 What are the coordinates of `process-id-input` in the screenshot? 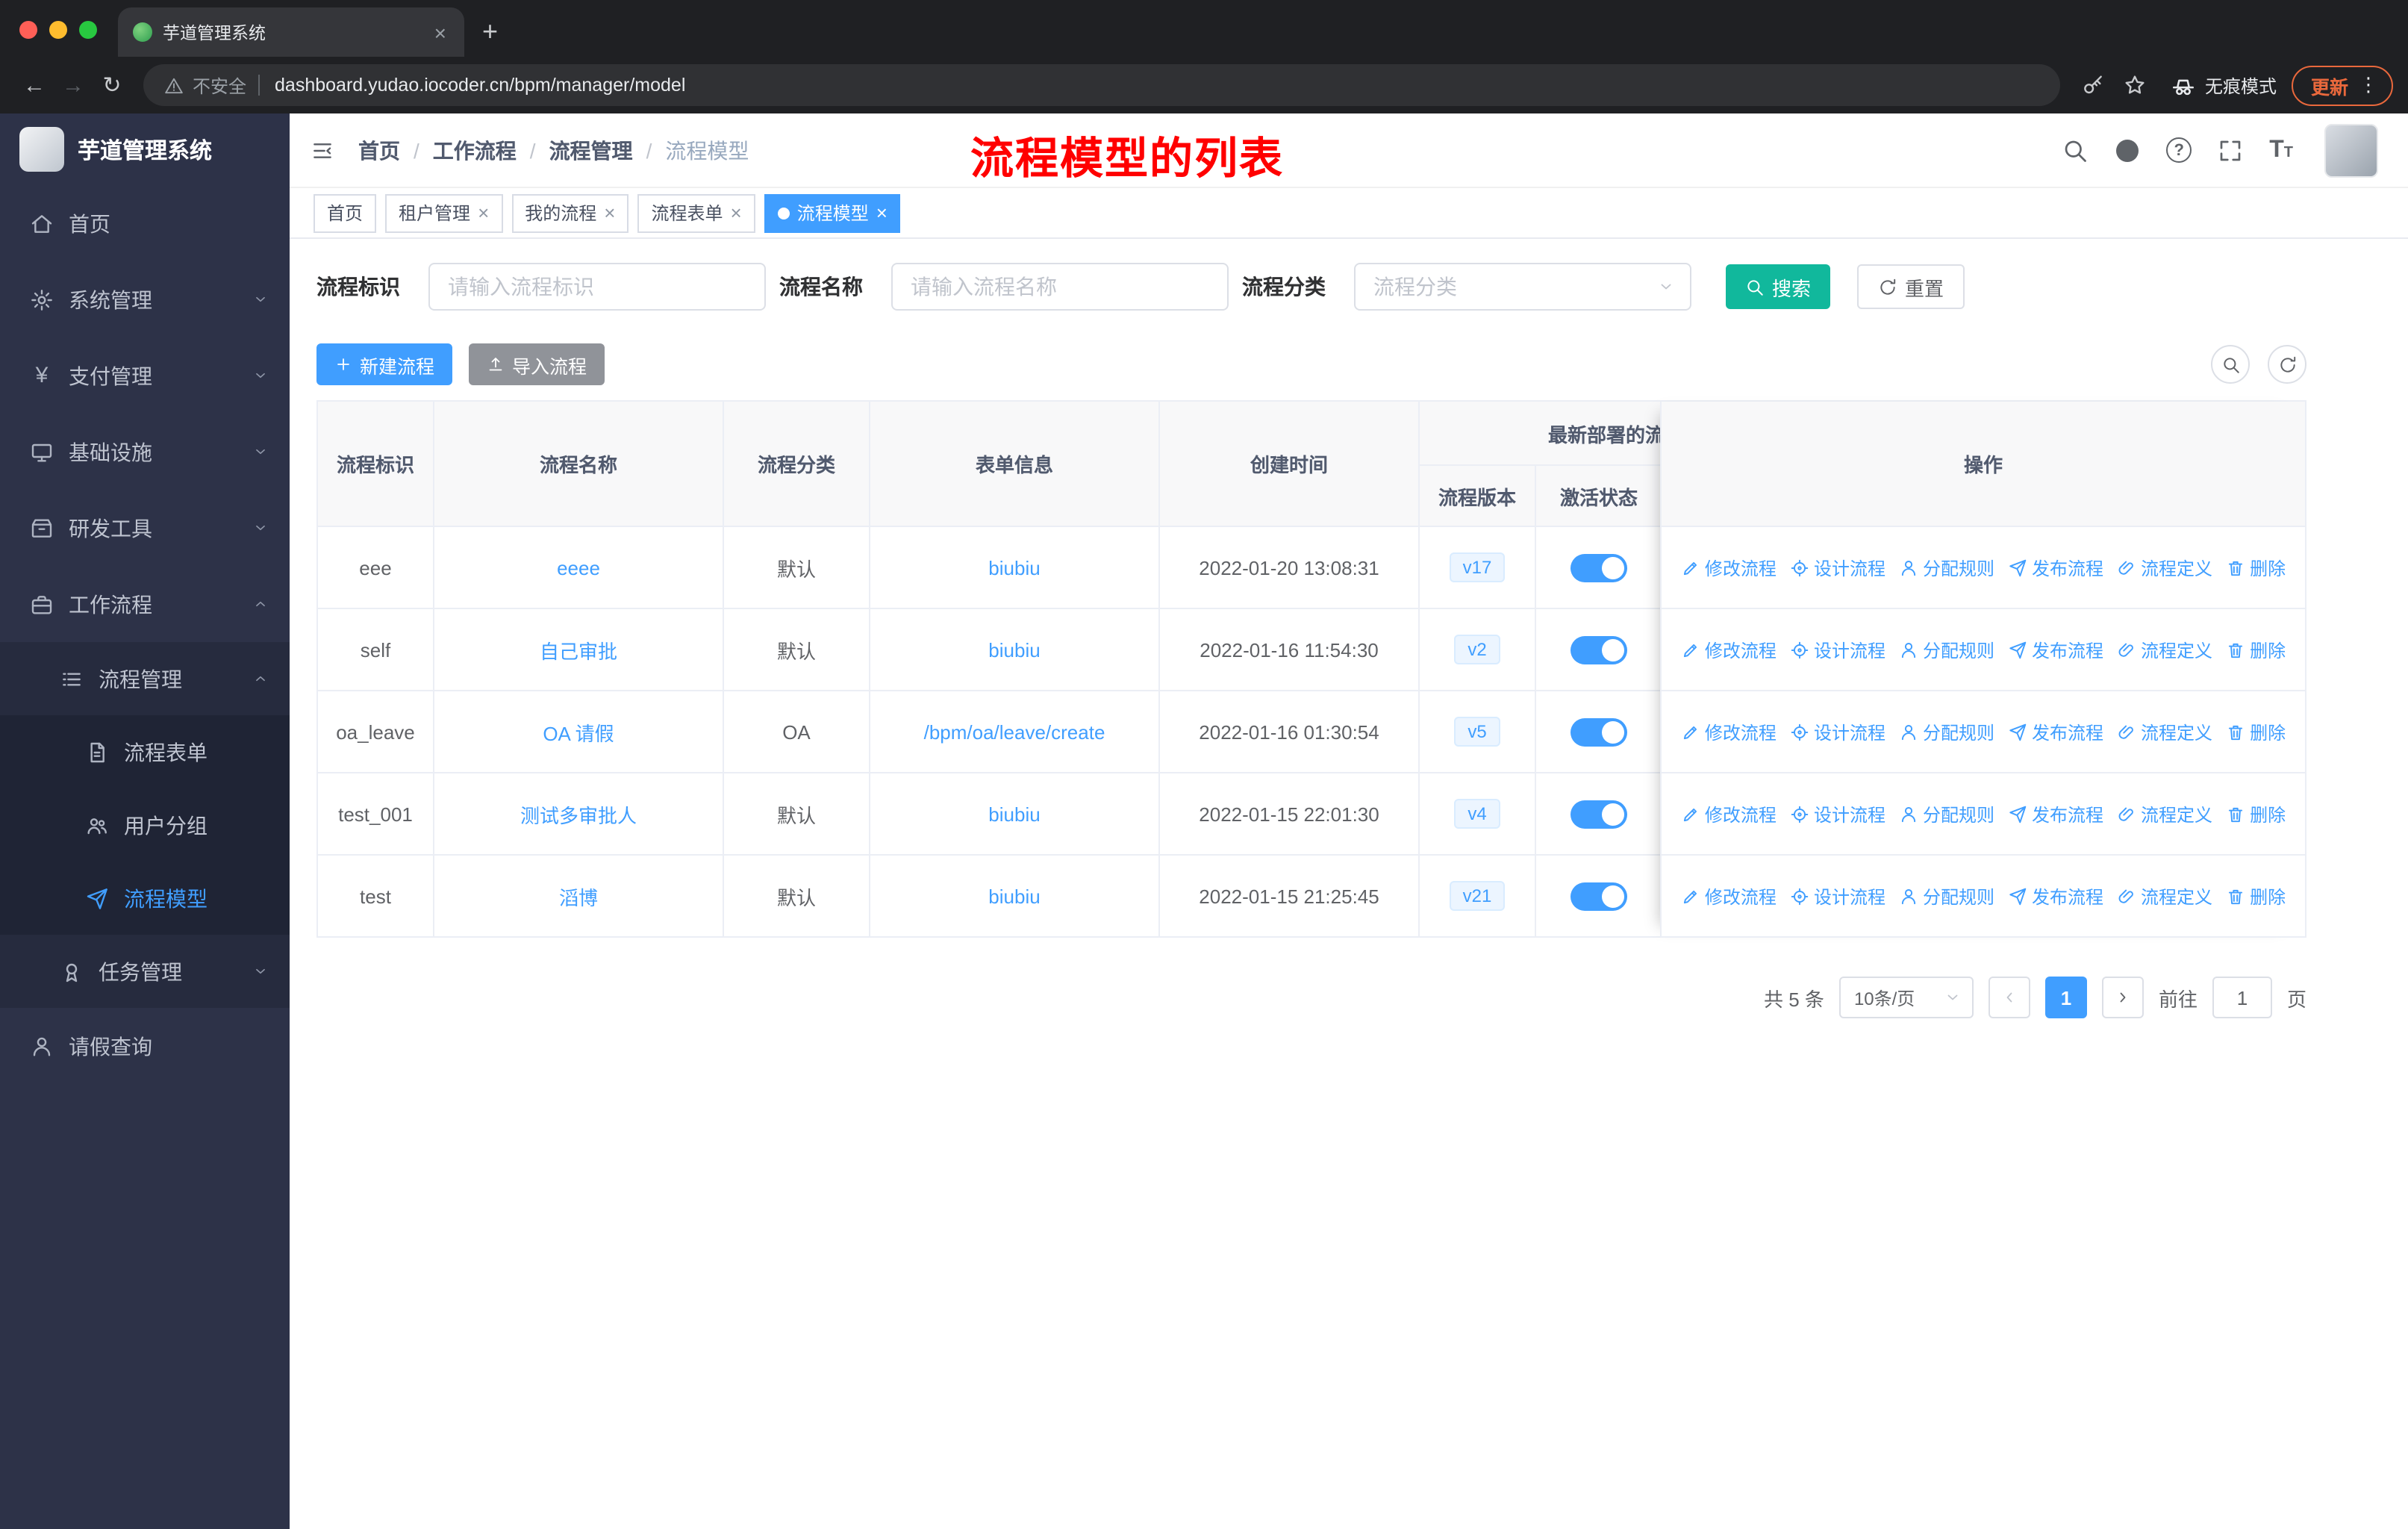 It's located at (597, 287).